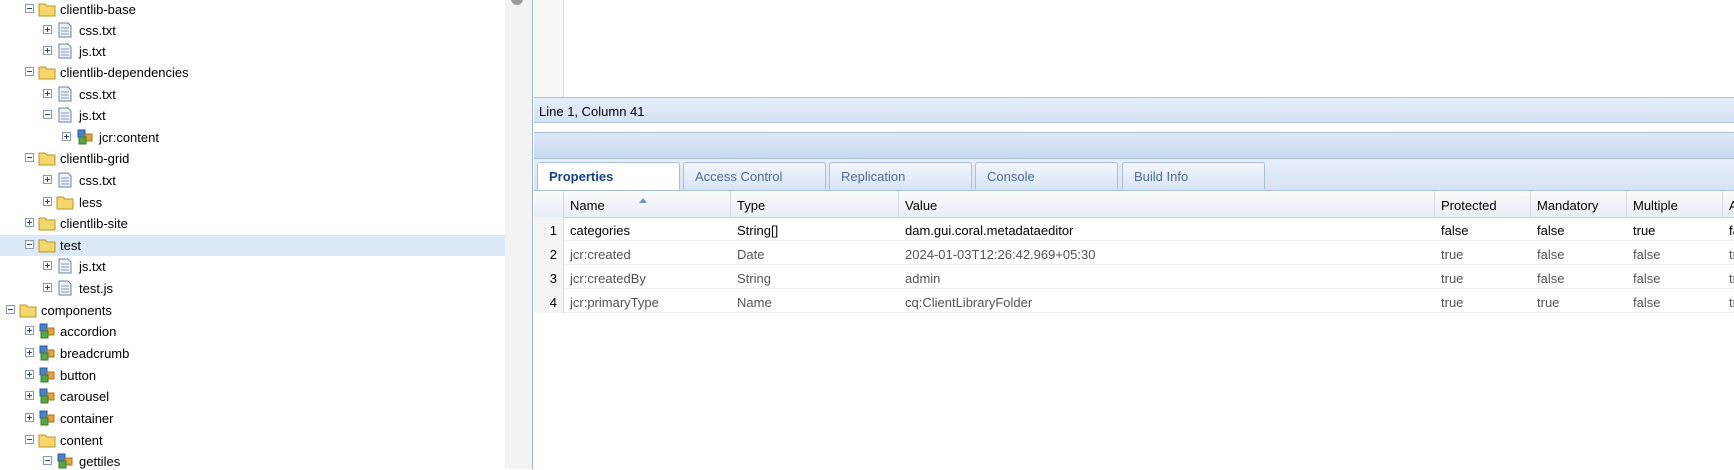  I want to click on spacer, so click(1134, 127).